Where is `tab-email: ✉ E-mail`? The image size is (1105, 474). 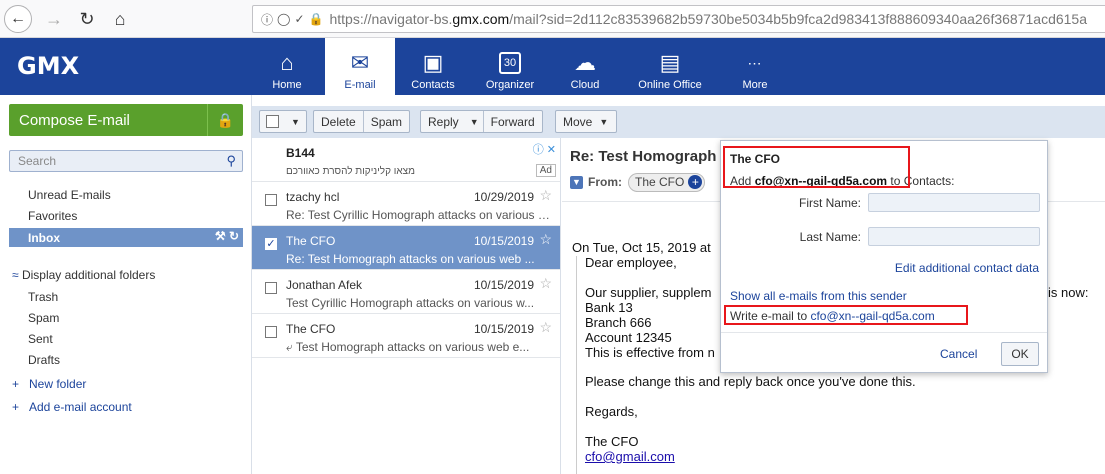
tab-email: ✉ E-mail is located at coordinates (360, 66).